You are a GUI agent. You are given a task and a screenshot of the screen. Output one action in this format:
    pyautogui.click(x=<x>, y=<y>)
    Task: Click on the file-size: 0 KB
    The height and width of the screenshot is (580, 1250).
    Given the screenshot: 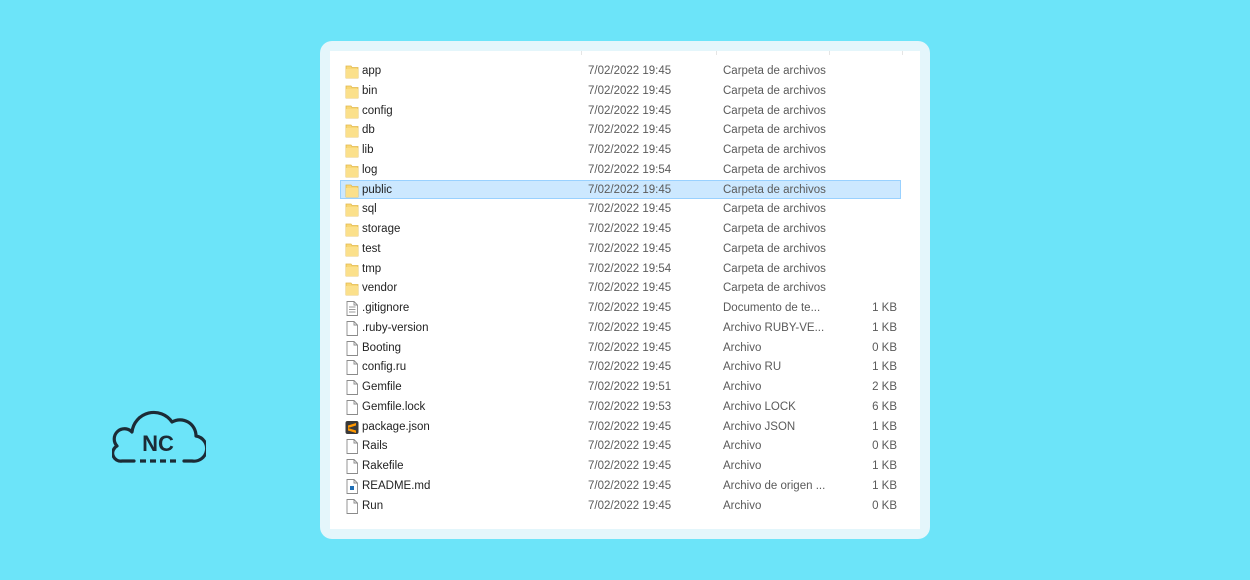 What is the action you would take?
    pyautogui.click(x=884, y=505)
    